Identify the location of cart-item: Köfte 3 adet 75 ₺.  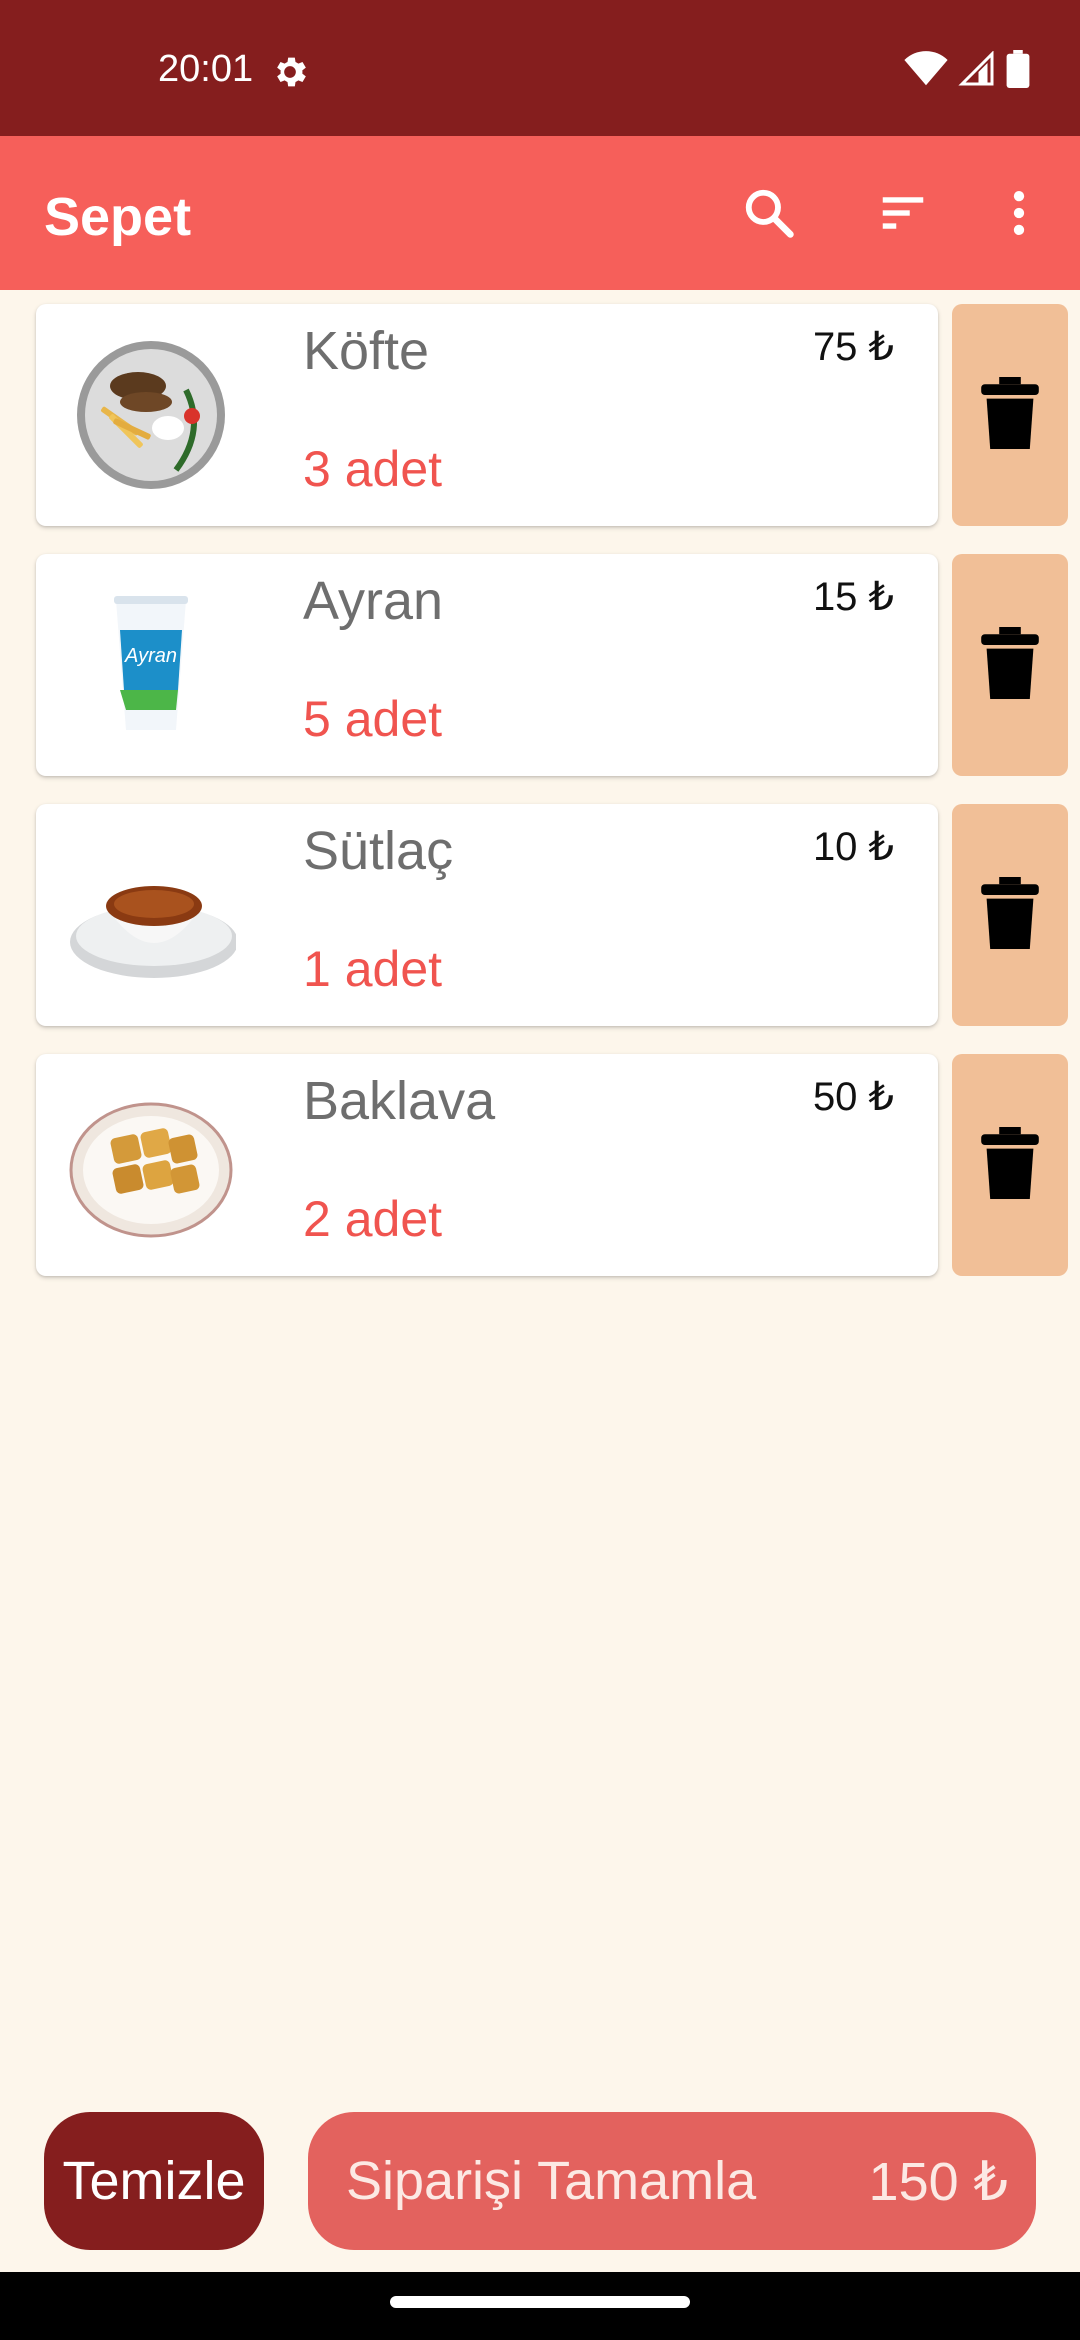
(540, 408).